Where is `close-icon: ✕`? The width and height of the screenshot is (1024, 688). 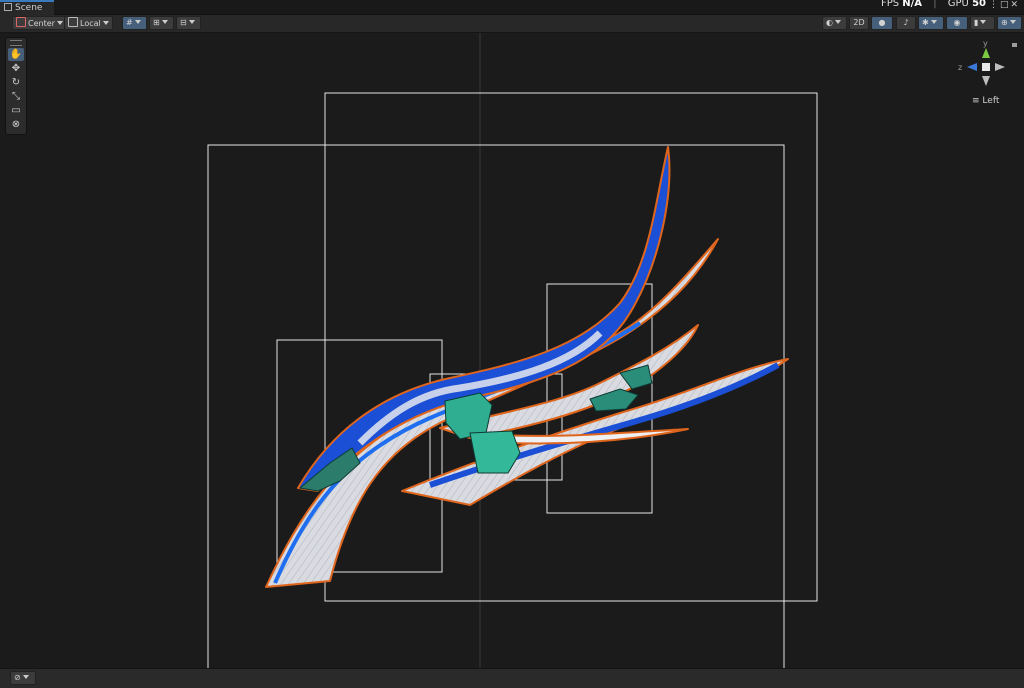 close-icon: ✕ is located at coordinates (1015, 5).